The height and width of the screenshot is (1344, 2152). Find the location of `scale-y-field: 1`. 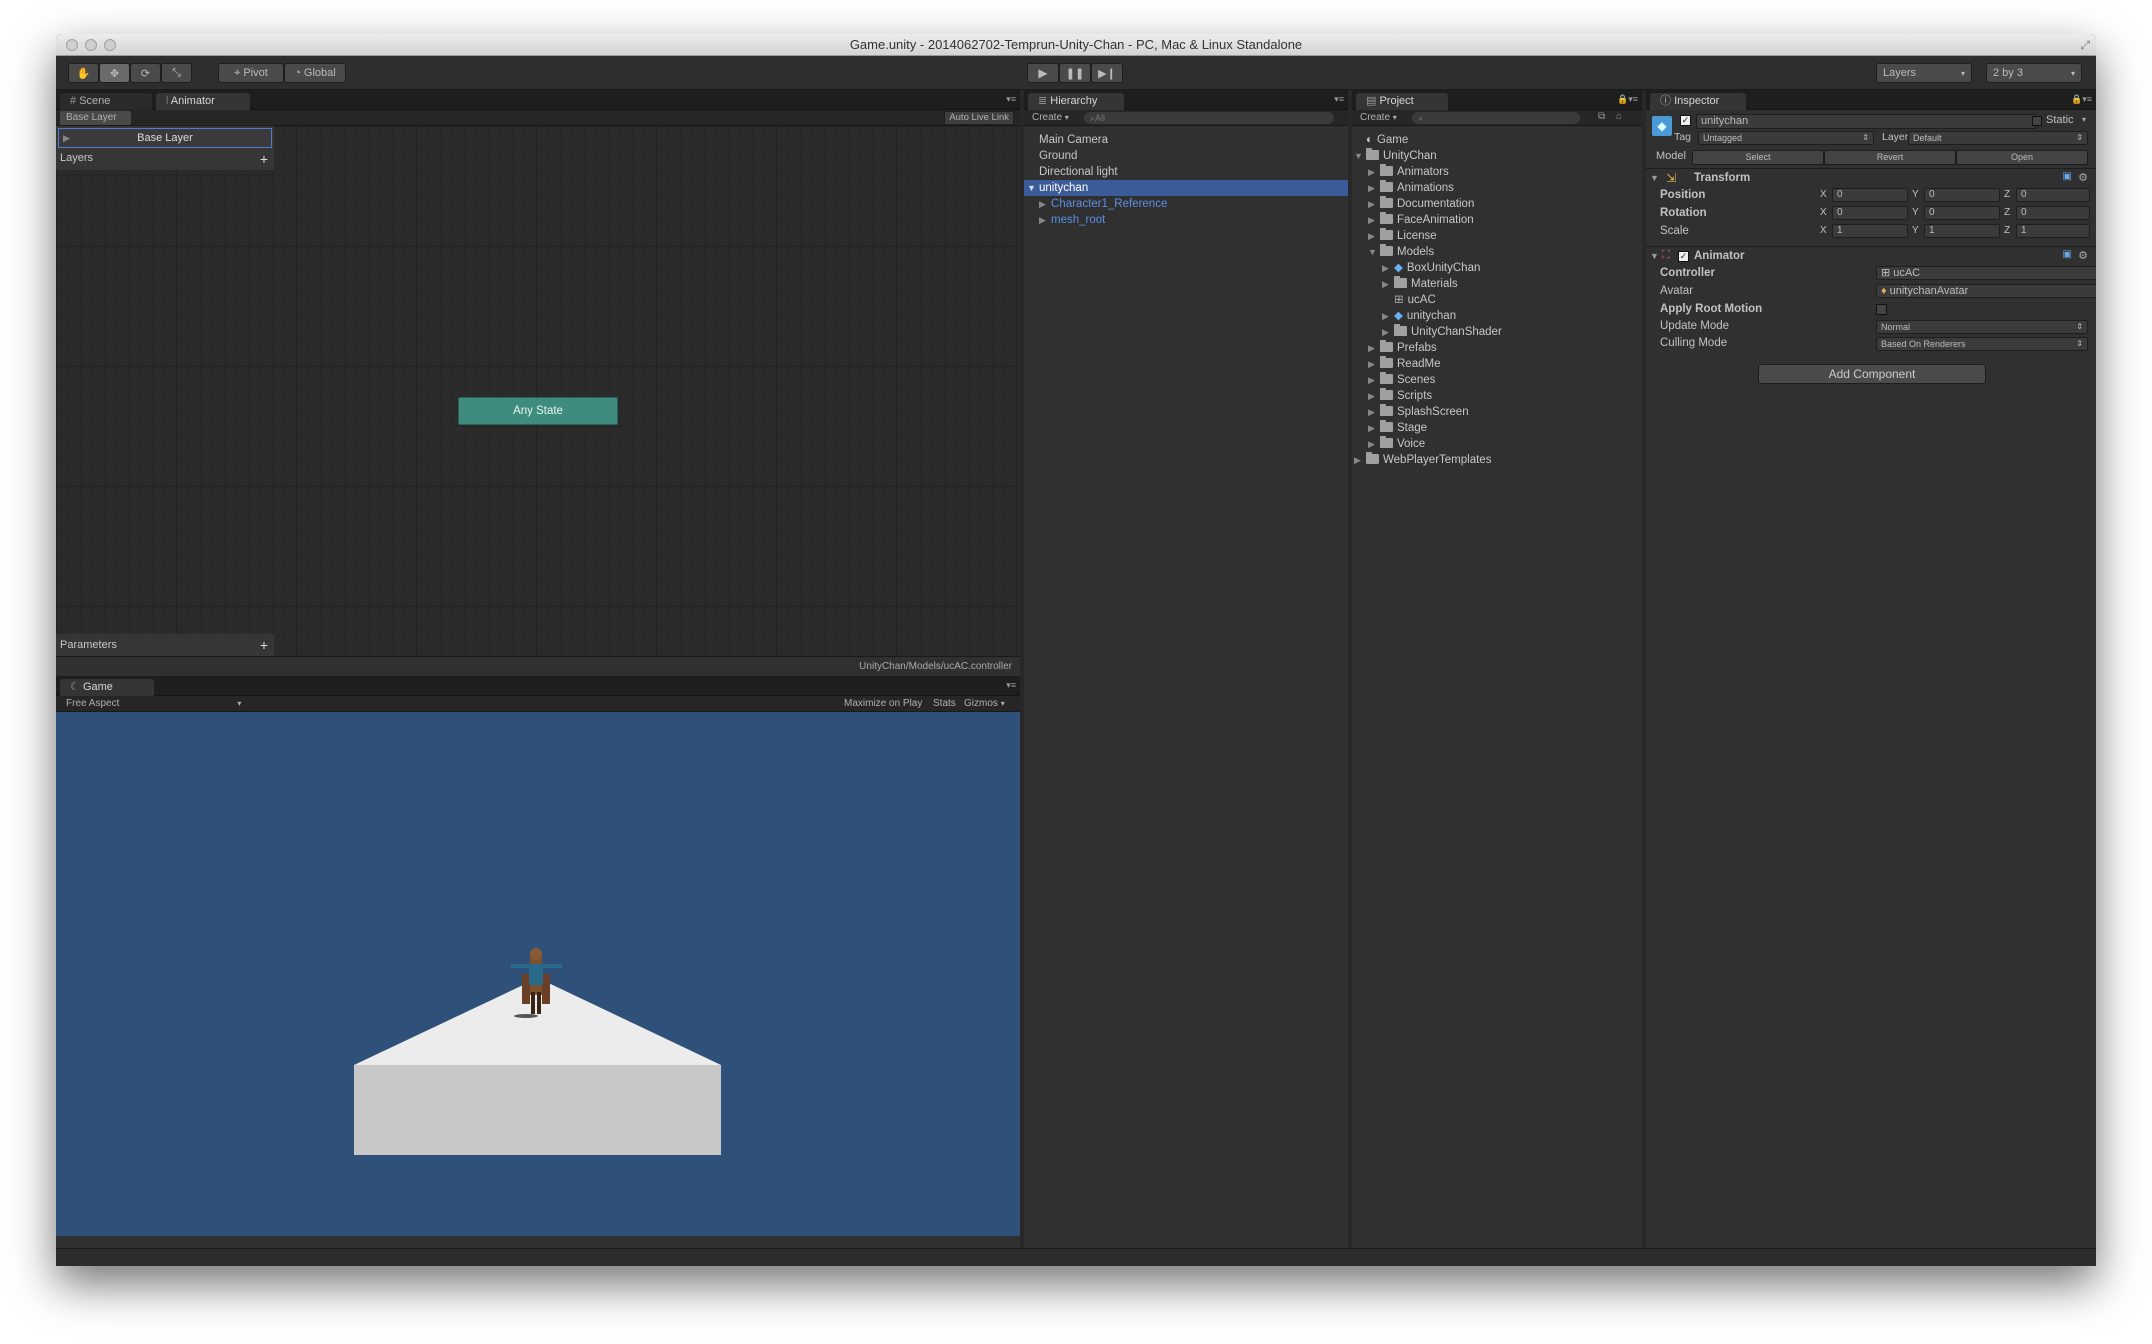

scale-y-field: 1 is located at coordinates (1962, 231).